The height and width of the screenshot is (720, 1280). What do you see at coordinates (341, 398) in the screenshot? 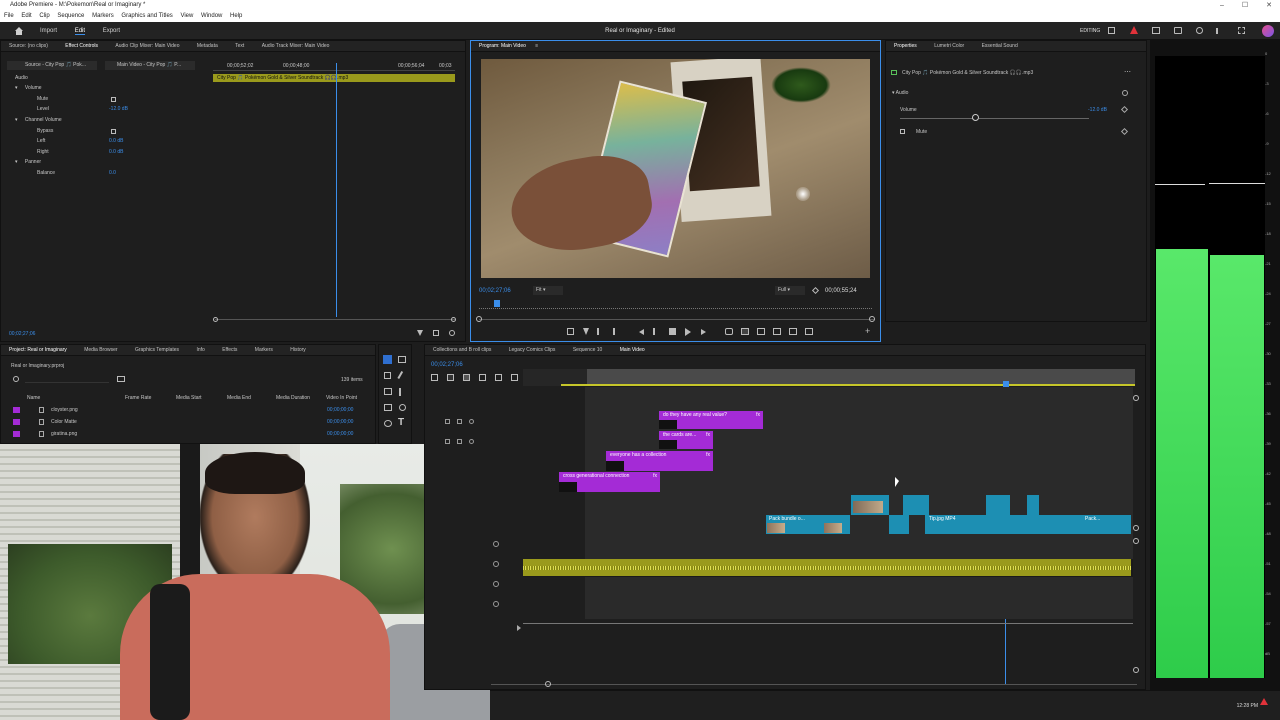
I see `col-video-in: Video In Point` at bounding box center [341, 398].